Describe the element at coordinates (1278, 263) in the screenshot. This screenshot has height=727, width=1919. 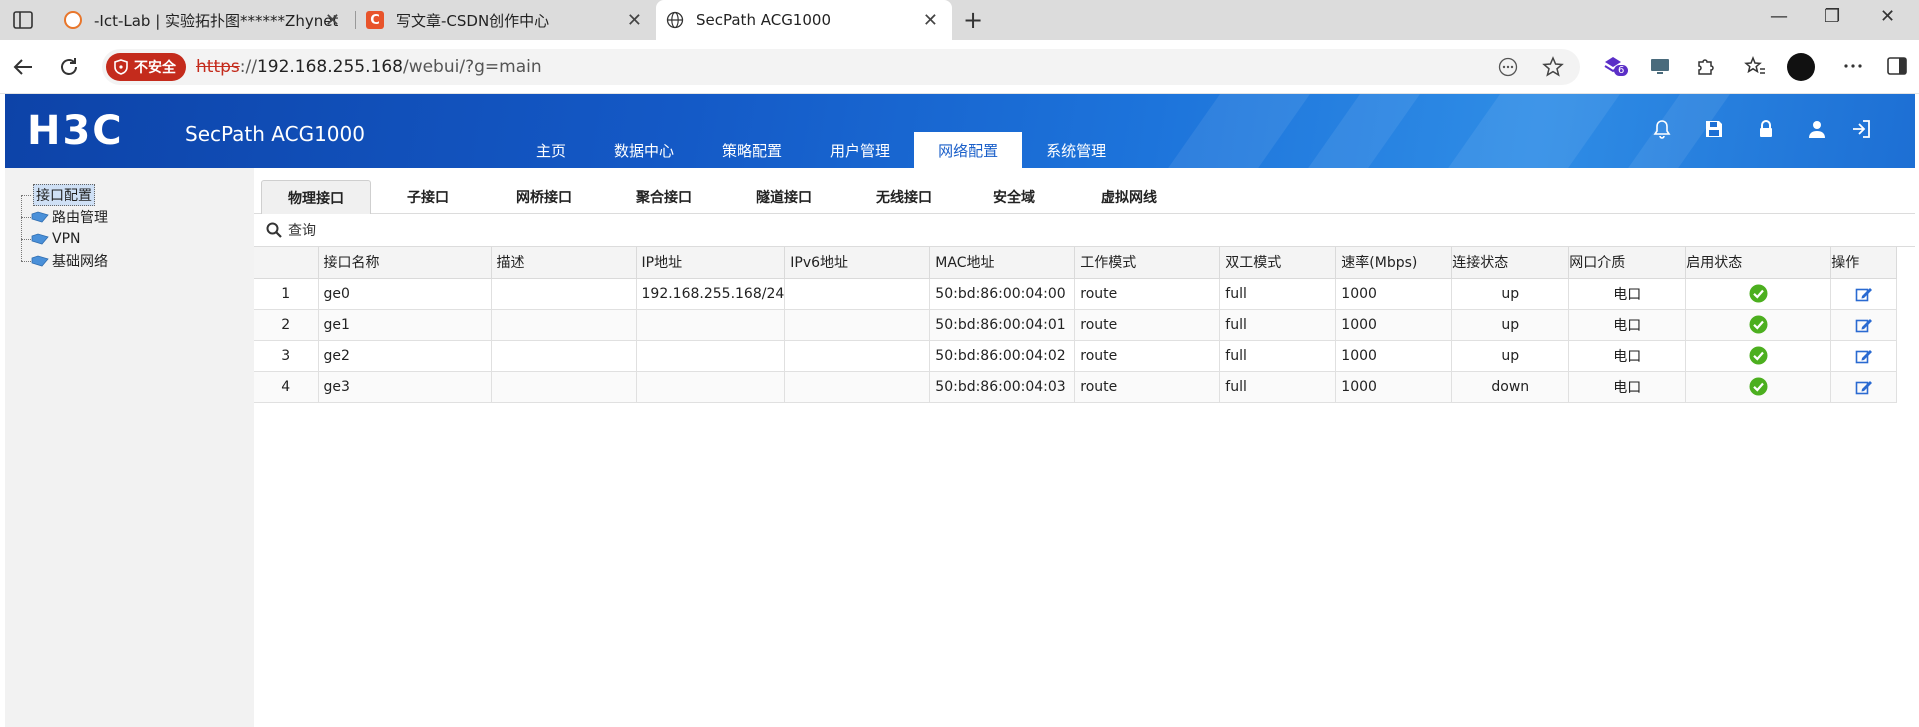
I see `col-duplex-mode: 双工模式` at that location.